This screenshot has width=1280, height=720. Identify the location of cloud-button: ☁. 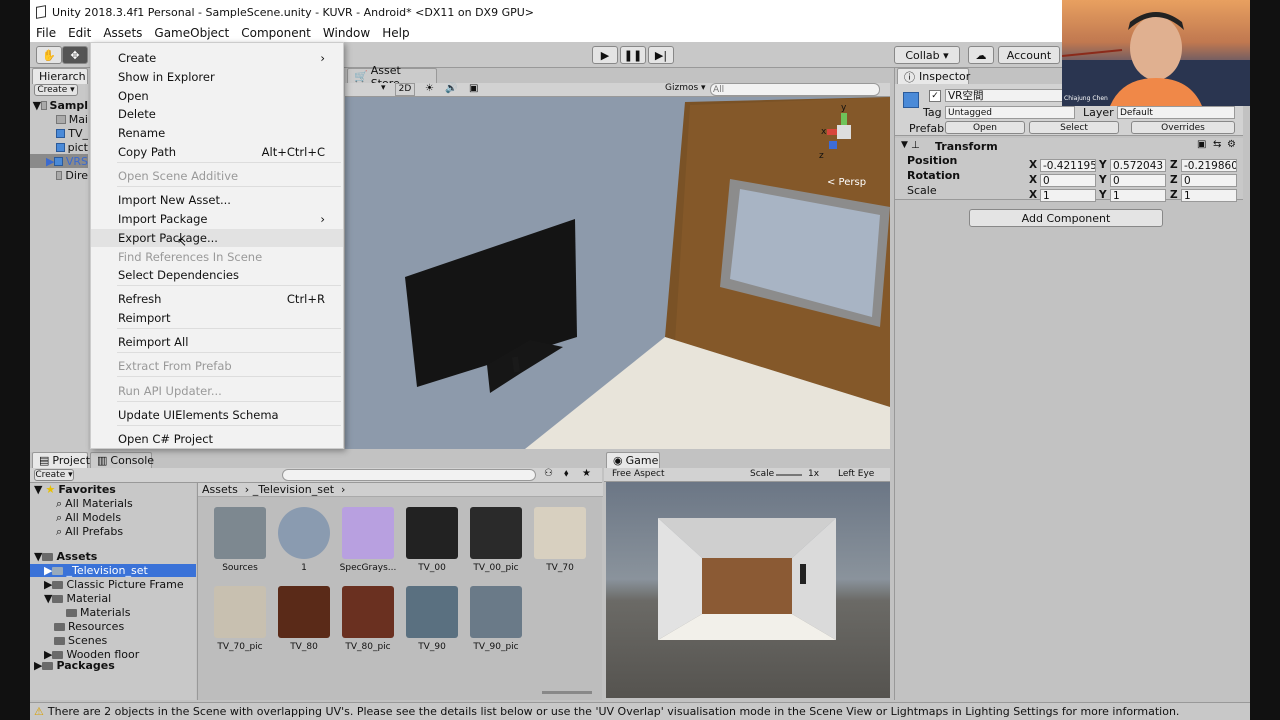
(981, 55).